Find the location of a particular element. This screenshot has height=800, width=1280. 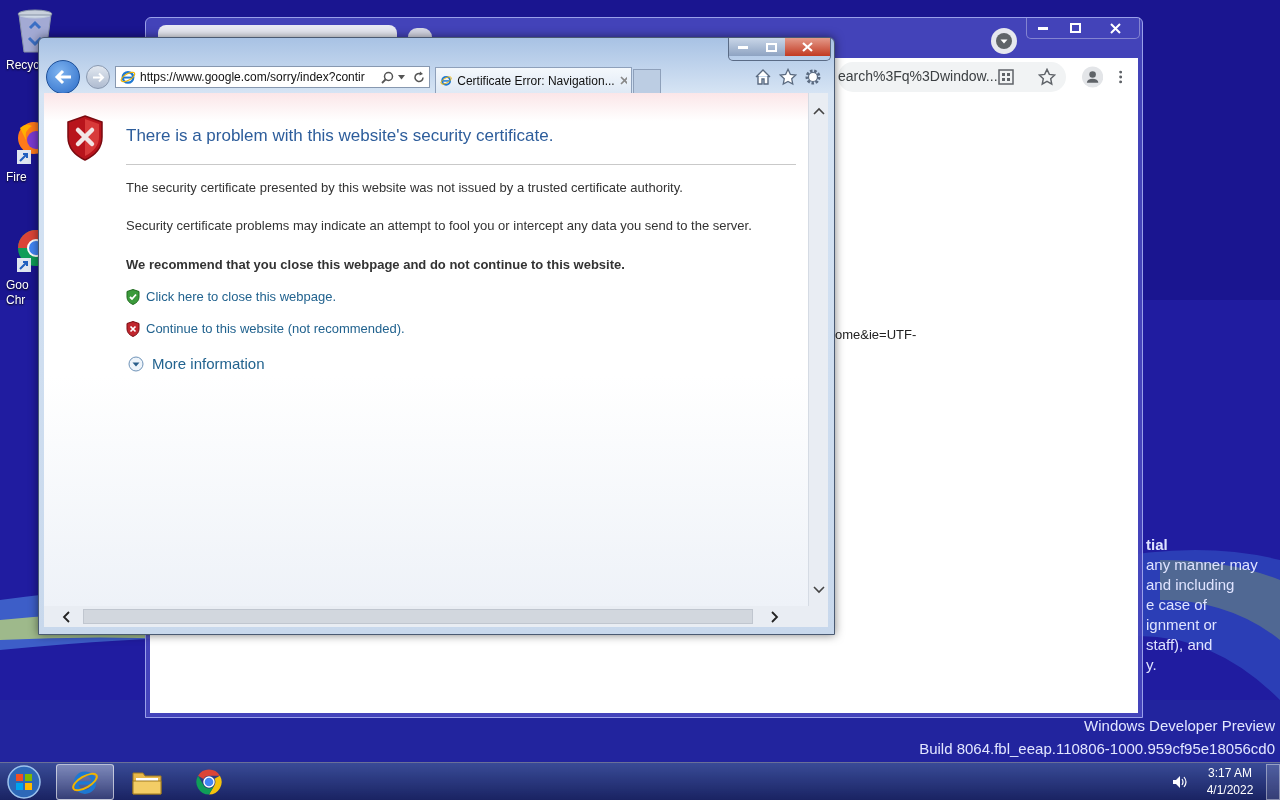

date-text: 4/1/2022 is located at coordinates (1230, 790).